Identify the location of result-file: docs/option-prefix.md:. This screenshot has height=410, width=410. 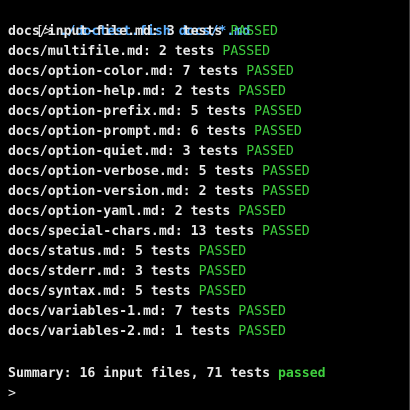
(95, 111).